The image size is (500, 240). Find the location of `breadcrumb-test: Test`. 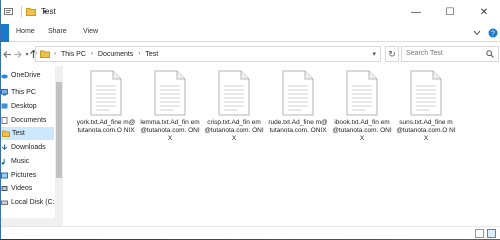

breadcrumb-test: Test is located at coordinates (151, 54).